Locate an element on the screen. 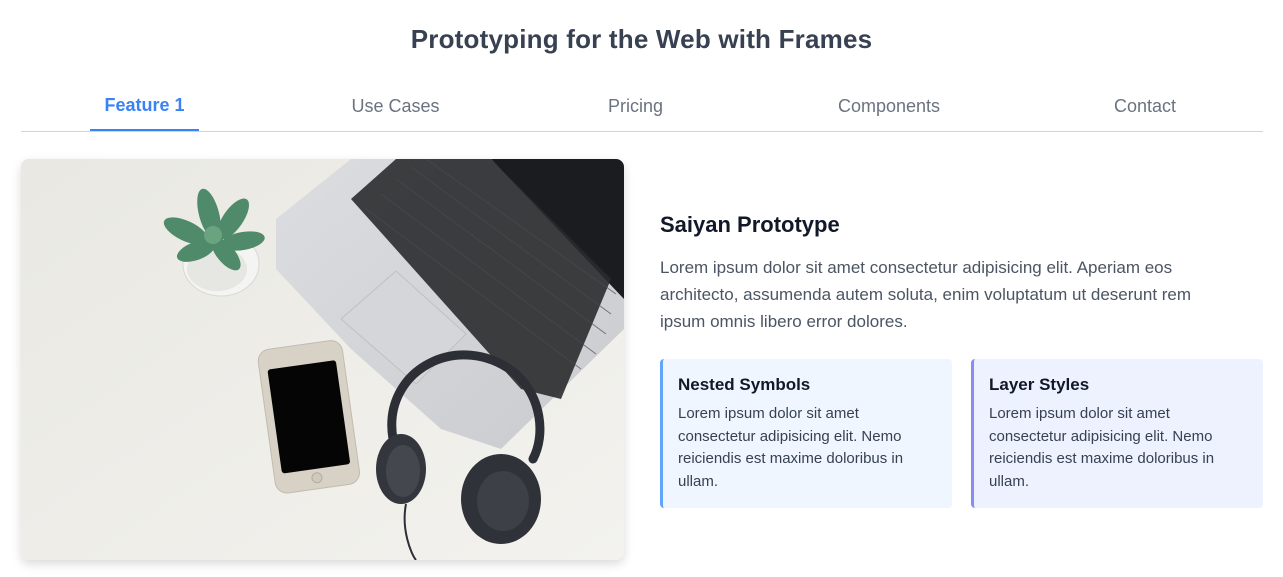 Image resolution: width=1283 pixels, height=577 pixels. tab-contact: Contact is located at coordinates (1145, 107).